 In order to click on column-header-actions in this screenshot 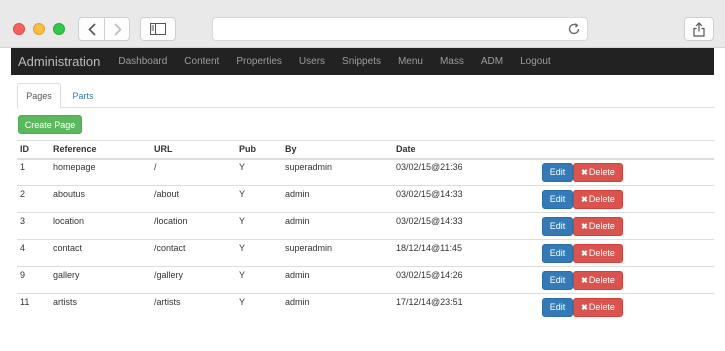, I will do `click(626, 150)`.